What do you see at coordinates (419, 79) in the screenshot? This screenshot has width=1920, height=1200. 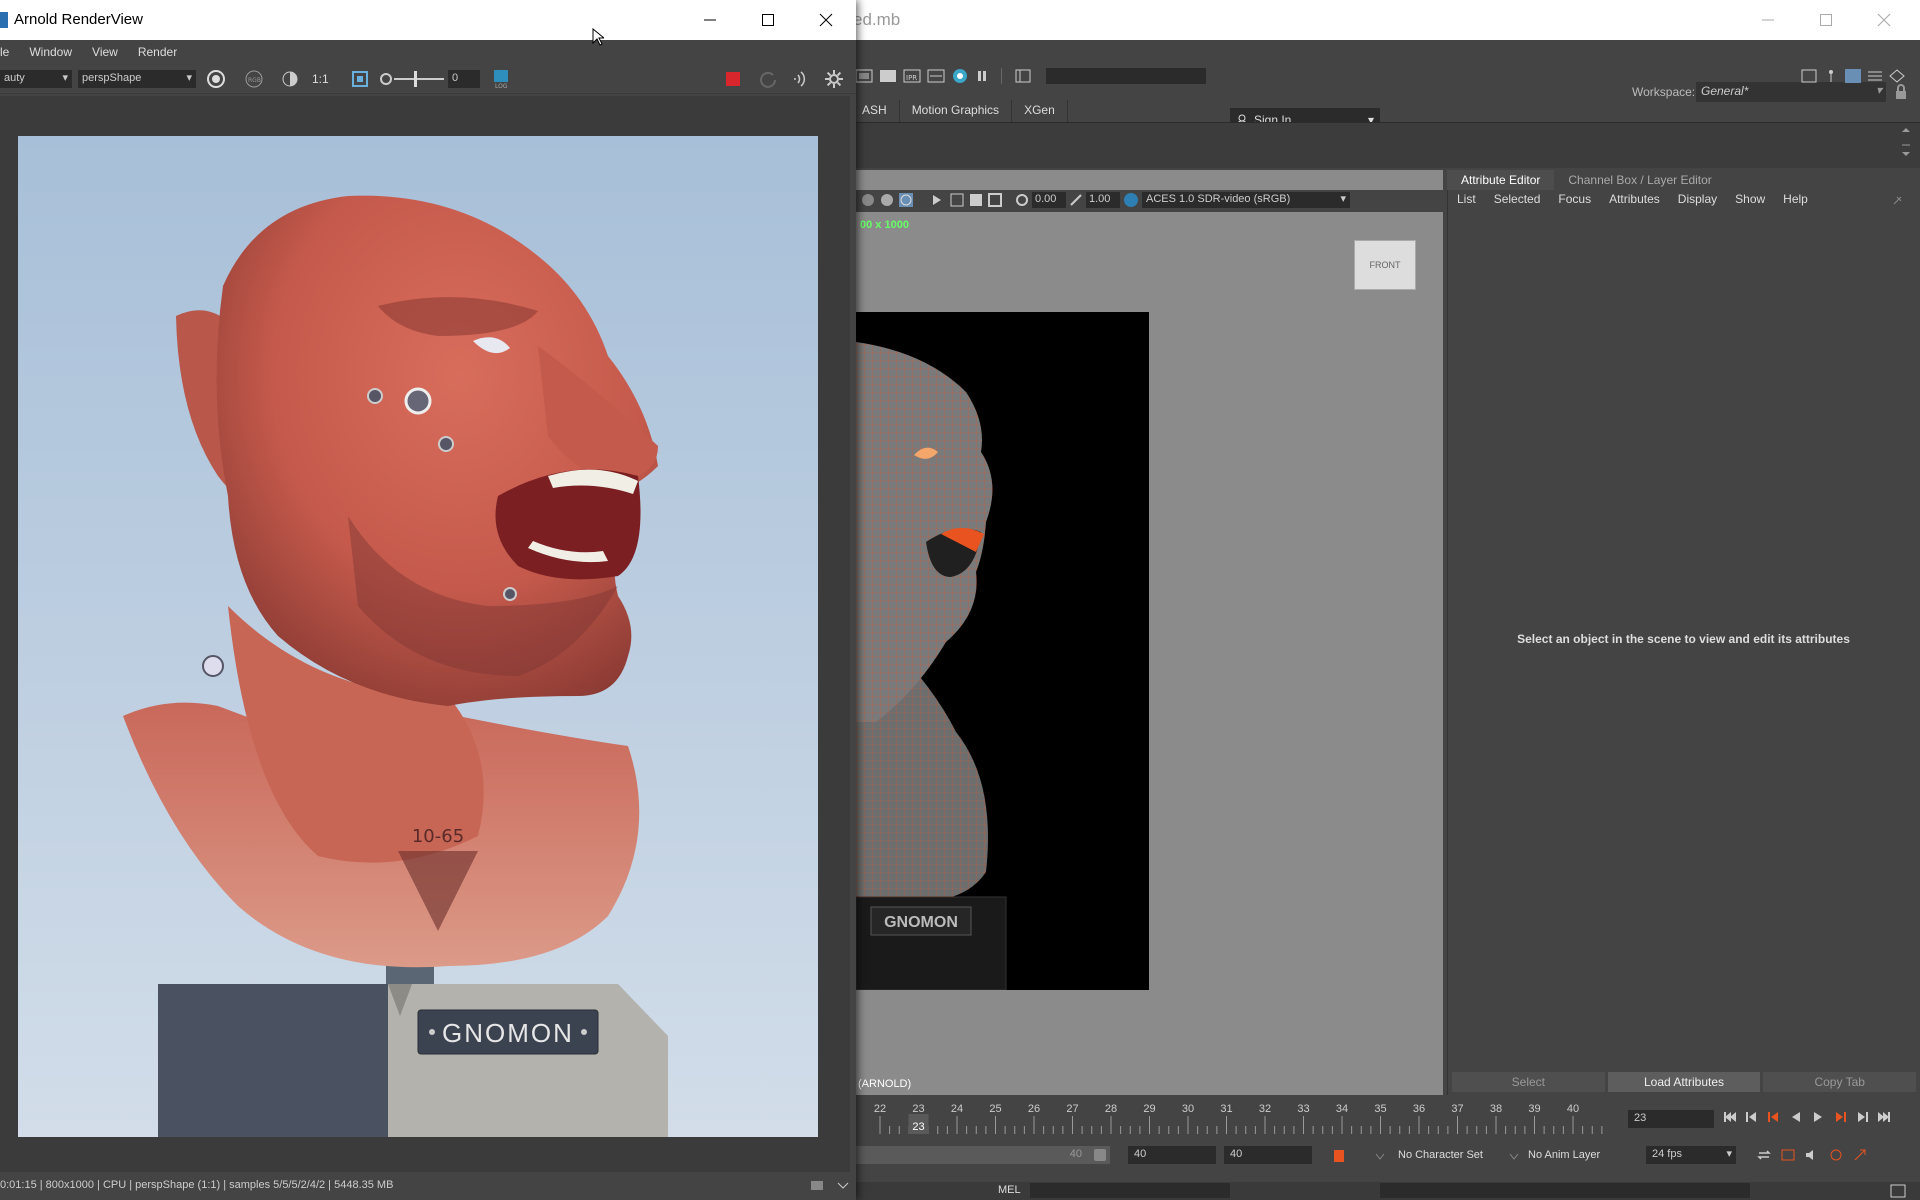 I see `exposure-slider` at bounding box center [419, 79].